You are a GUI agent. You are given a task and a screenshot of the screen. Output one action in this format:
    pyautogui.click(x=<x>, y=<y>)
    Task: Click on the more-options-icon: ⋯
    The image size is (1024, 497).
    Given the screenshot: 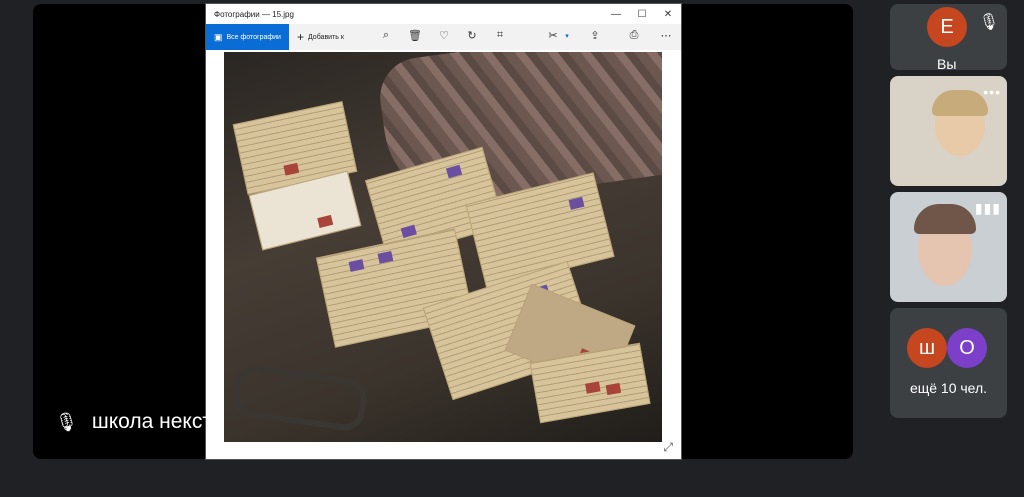 What is the action you would take?
    pyautogui.click(x=666, y=35)
    